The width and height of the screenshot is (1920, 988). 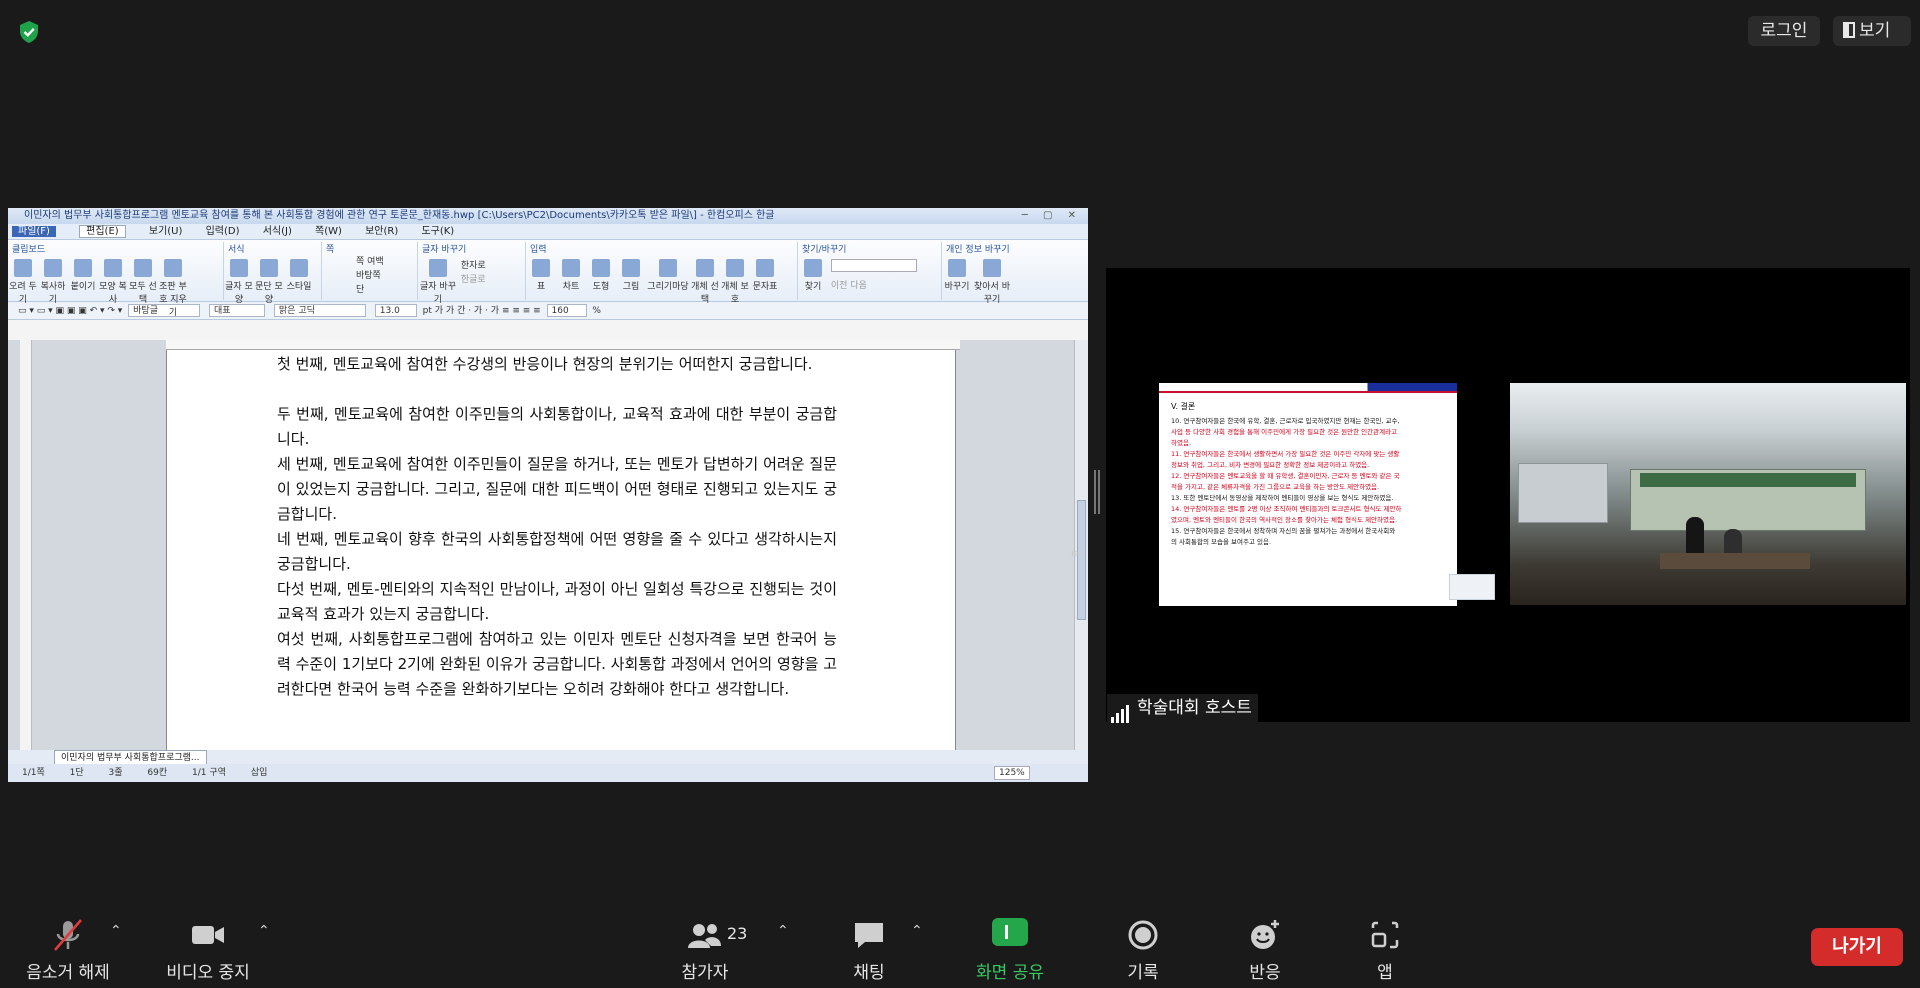 I want to click on scissors-icon, so click(x=23, y=268).